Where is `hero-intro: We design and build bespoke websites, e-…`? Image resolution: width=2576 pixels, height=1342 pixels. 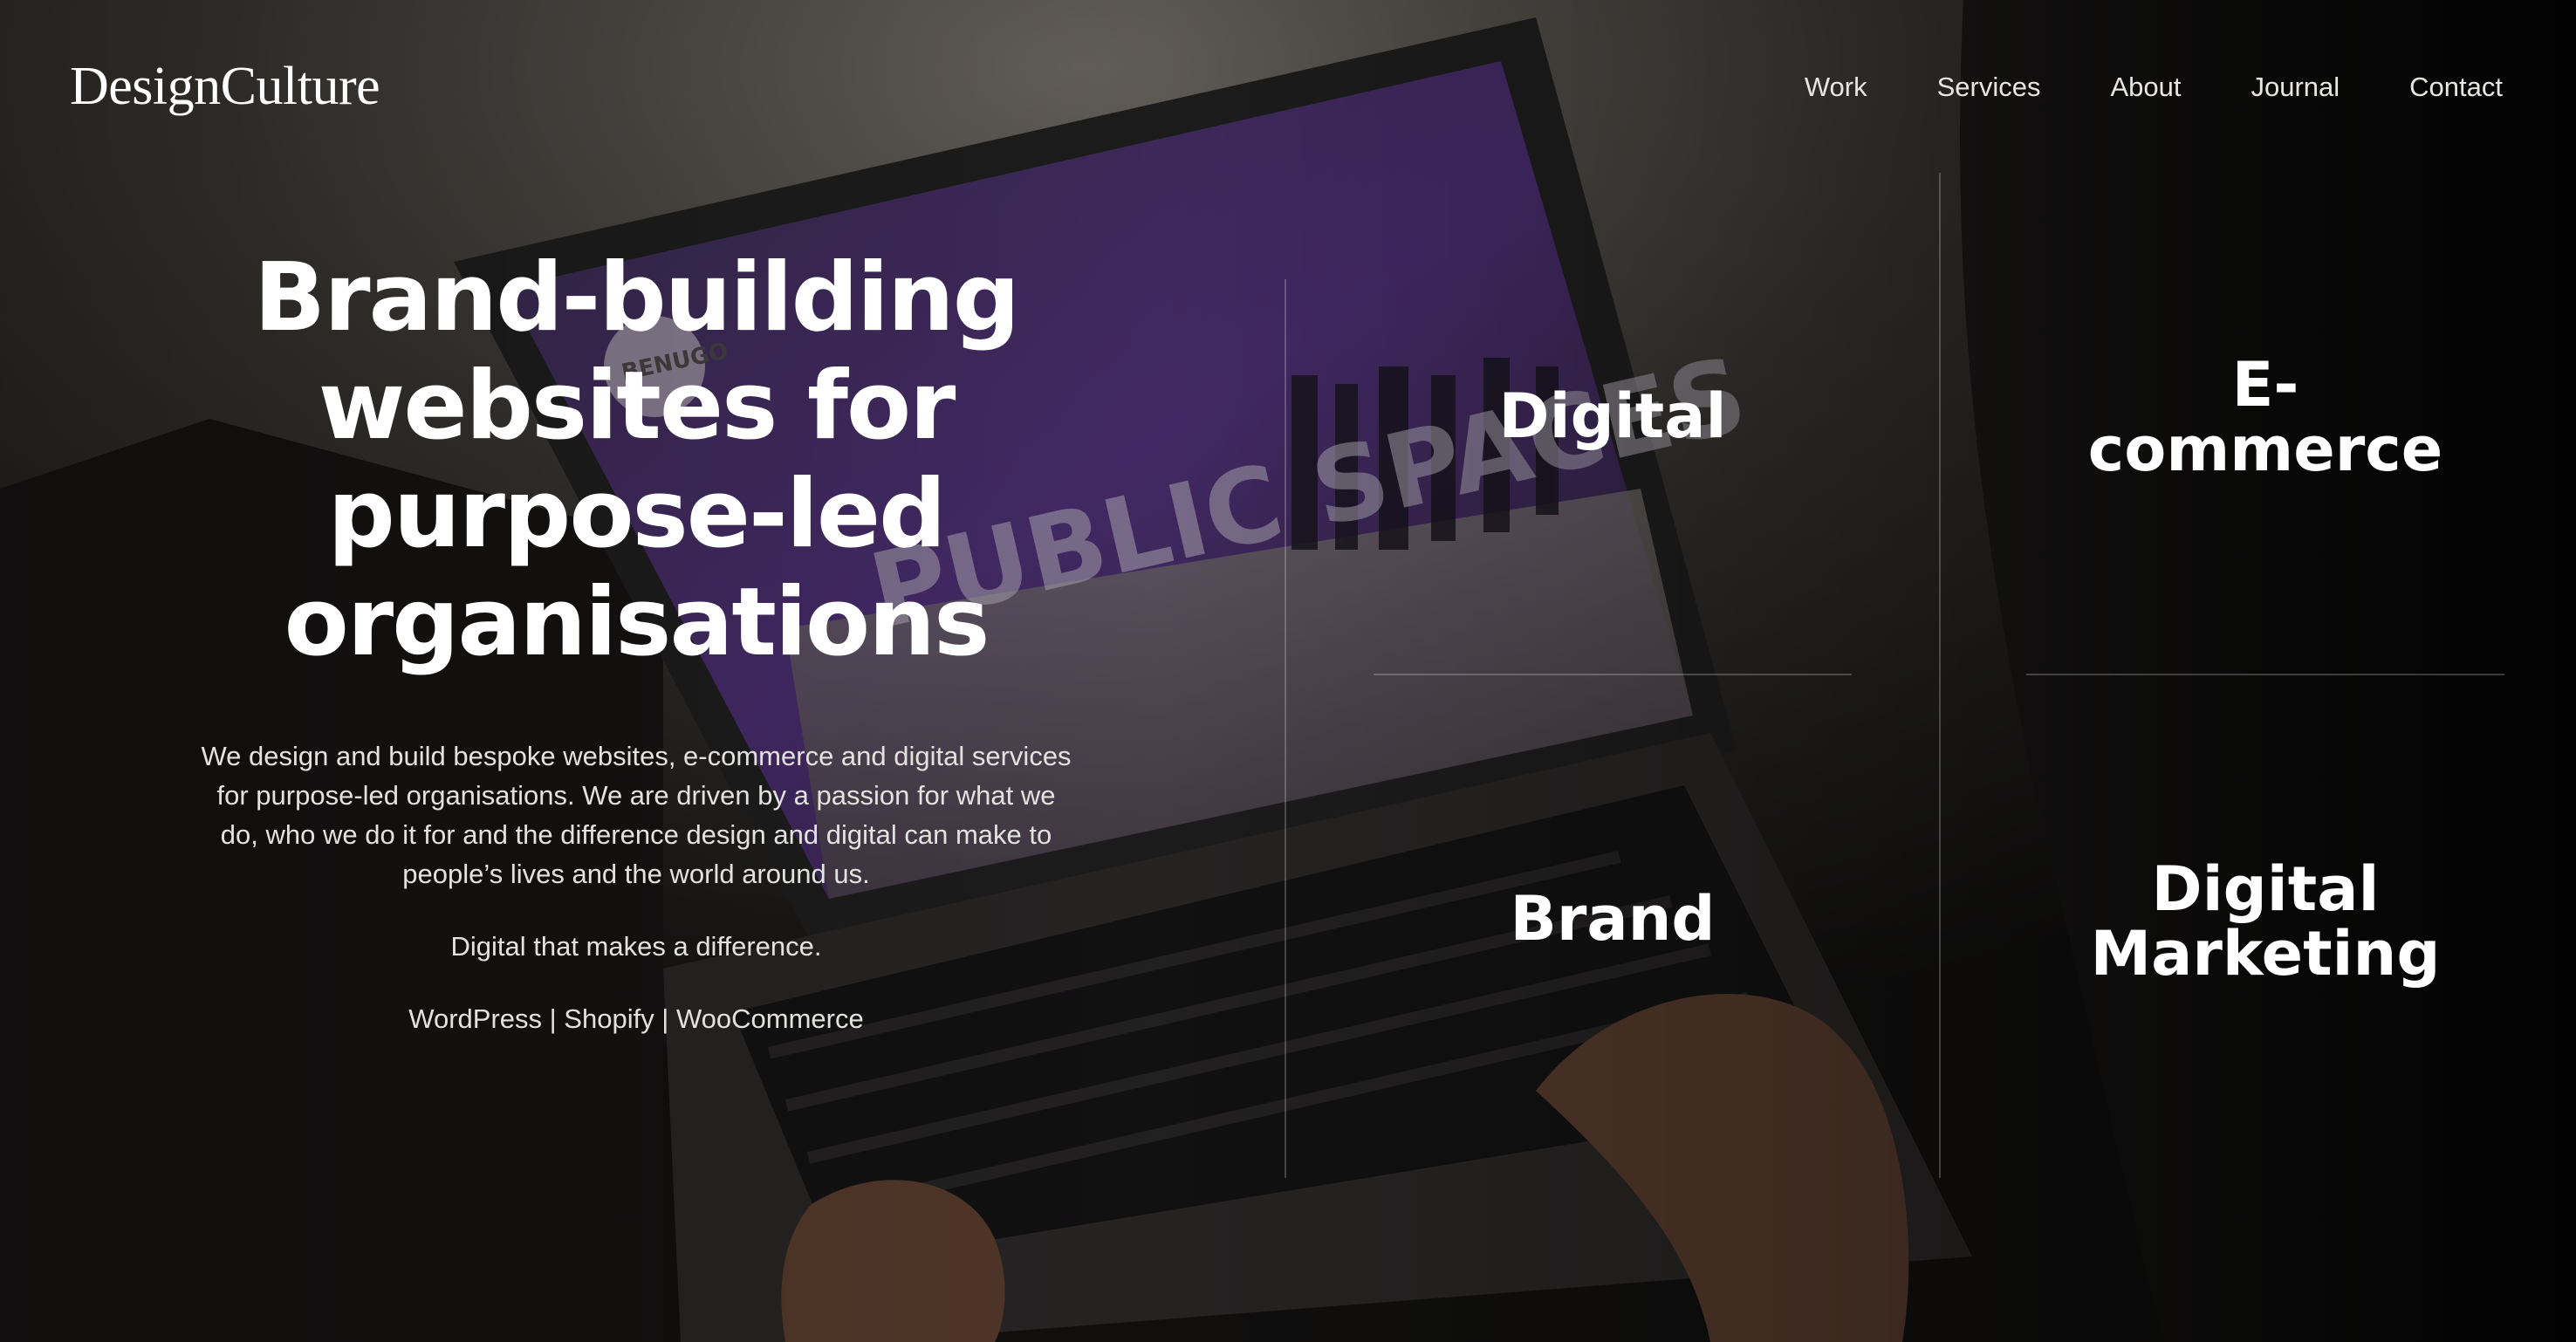
hero-intro: We design and build bespoke websites, e-… is located at coordinates (637, 815).